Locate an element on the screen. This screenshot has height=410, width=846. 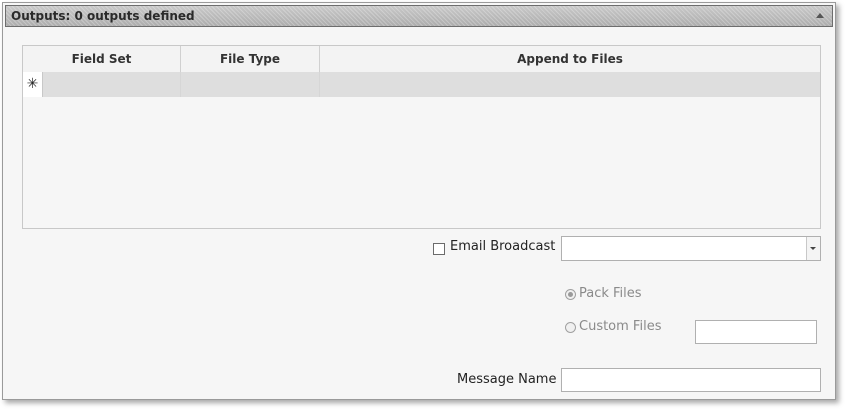
grid-new-row: ✳ is located at coordinates (421, 84).